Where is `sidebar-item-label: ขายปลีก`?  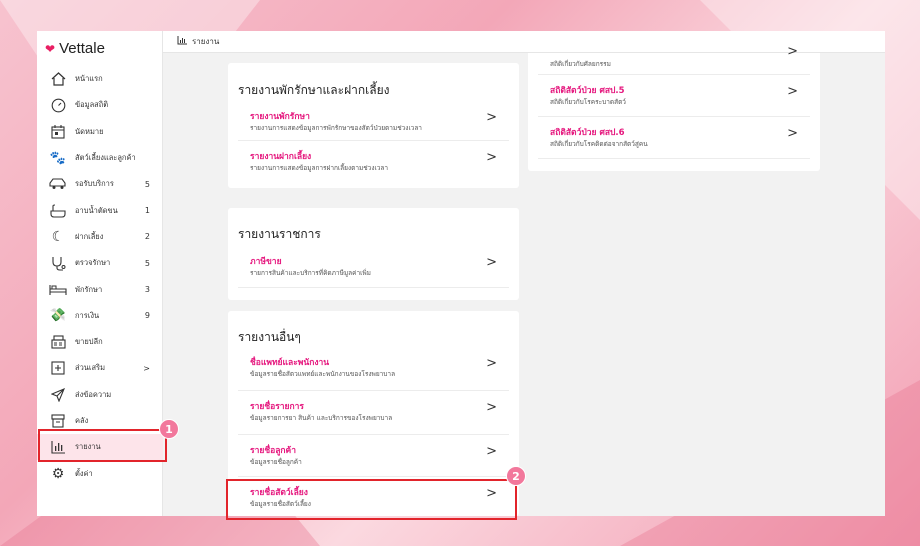
sidebar-item-label: ขายปลีก is located at coordinates (89, 342).